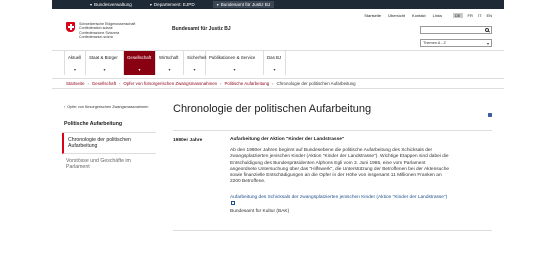  What do you see at coordinates (65, 107) in the screenshot?
I see `chevron-left-icon: ‹` at bounding box center [65, 107].